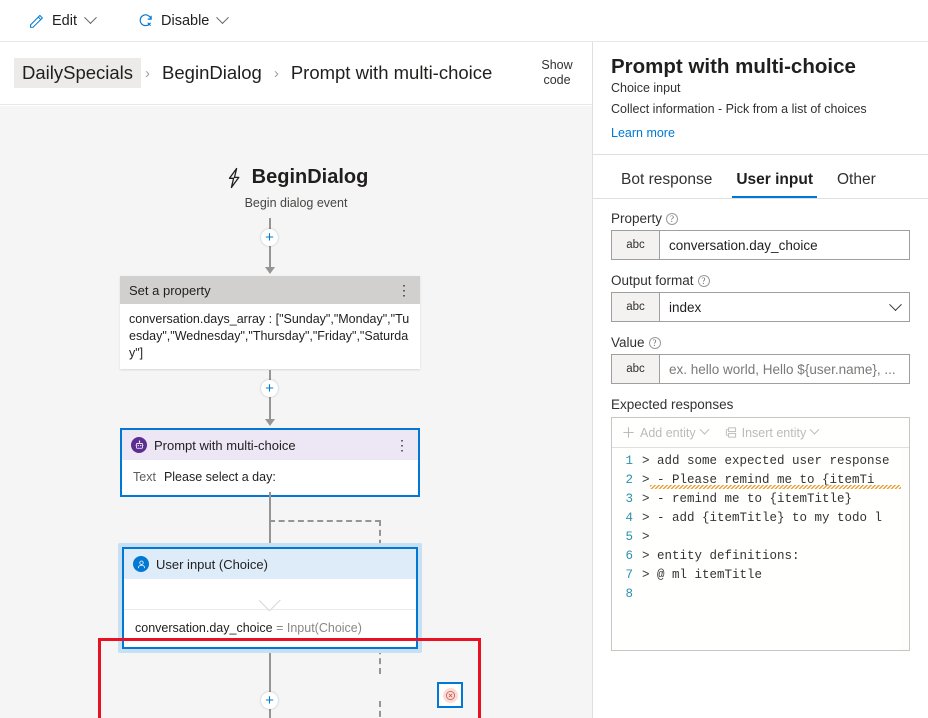  I want to click on property-input, so click(784, 245).